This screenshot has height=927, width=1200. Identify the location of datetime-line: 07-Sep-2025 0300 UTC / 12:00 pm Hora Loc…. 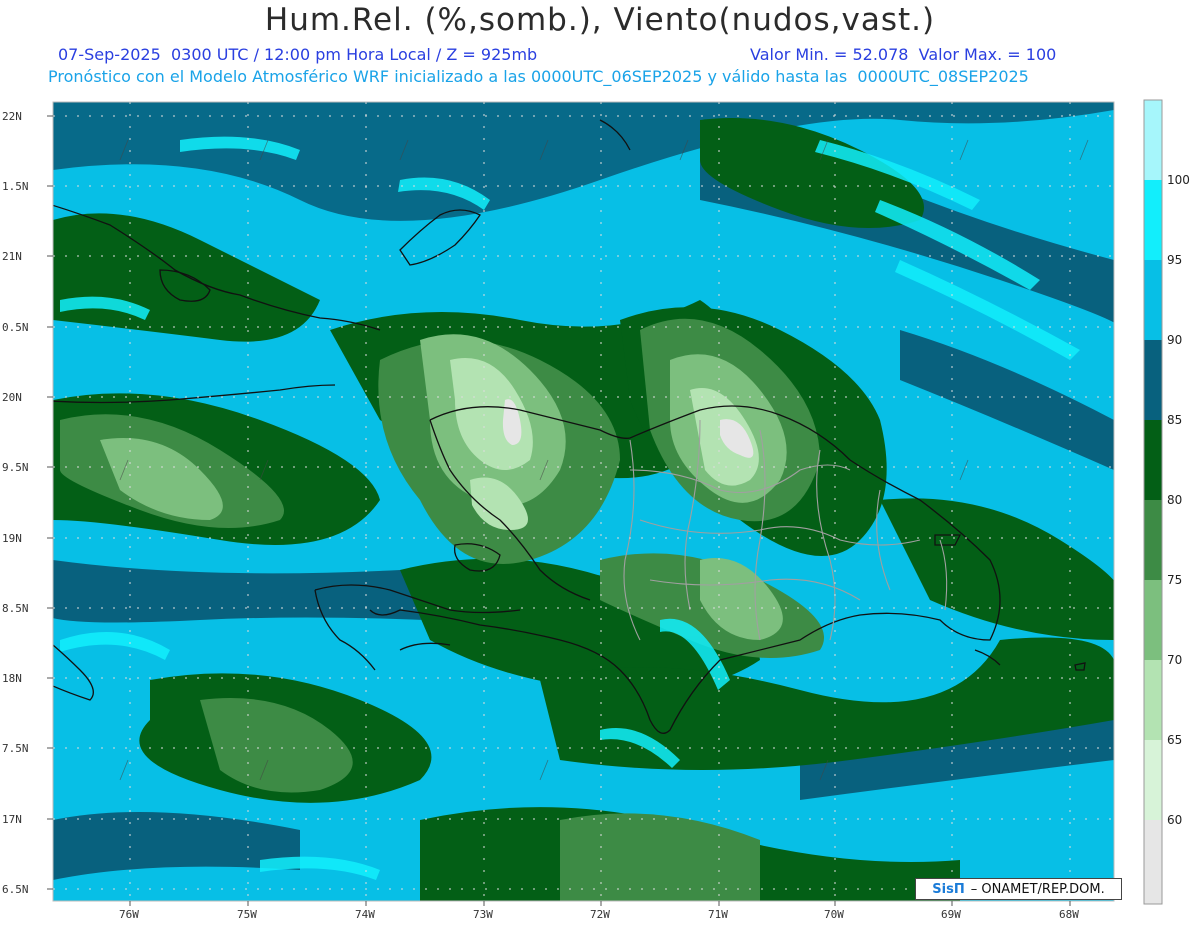
(298, 54).